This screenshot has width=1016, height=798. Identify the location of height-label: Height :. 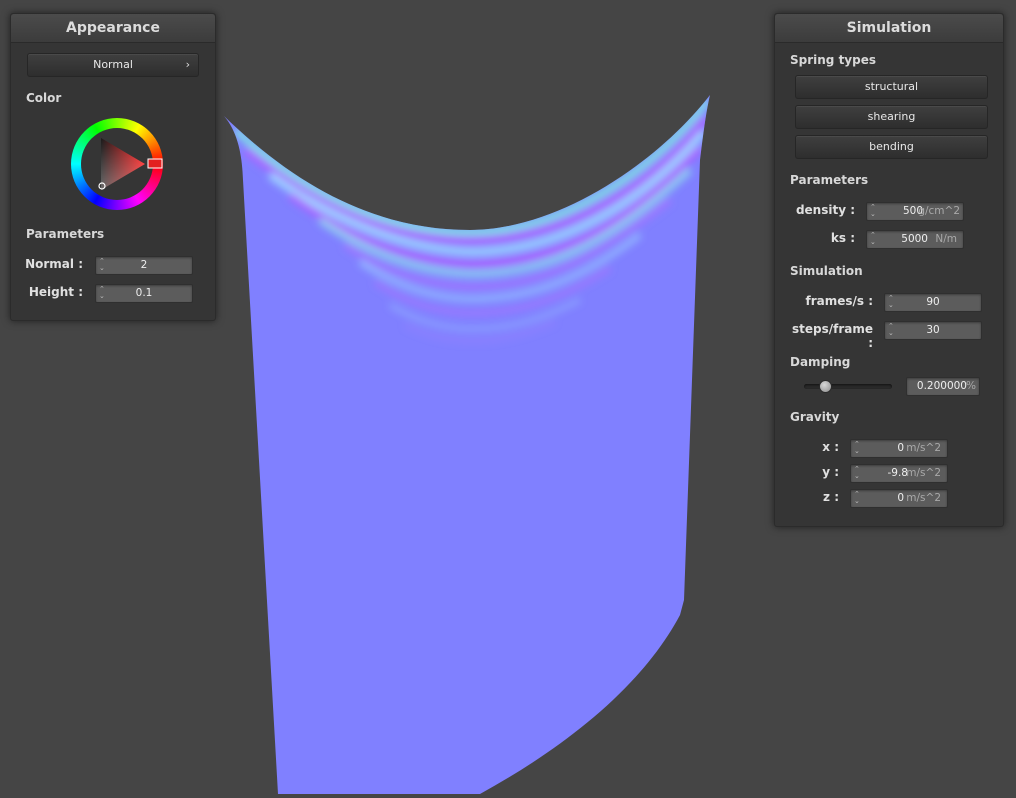
(55, 292).